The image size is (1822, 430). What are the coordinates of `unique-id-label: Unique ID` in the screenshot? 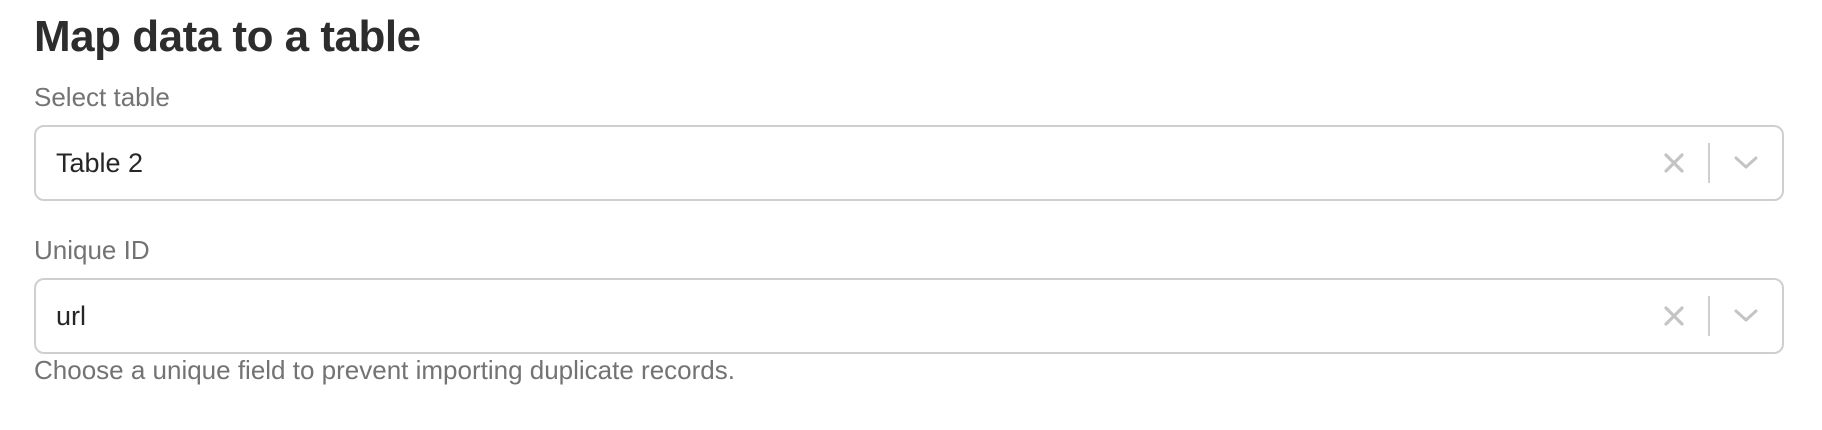 It's located at (92, 250).